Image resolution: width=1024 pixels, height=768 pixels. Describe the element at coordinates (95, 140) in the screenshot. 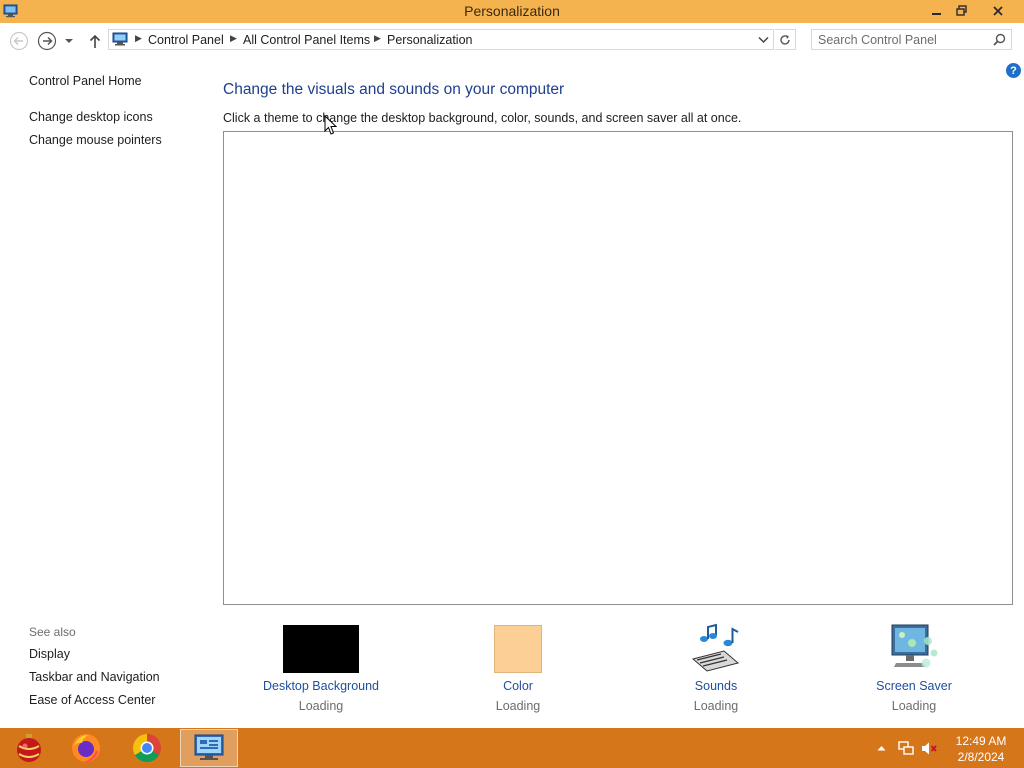

I see `change-mouse-pointers-link: Change mouse pointers` at that location.